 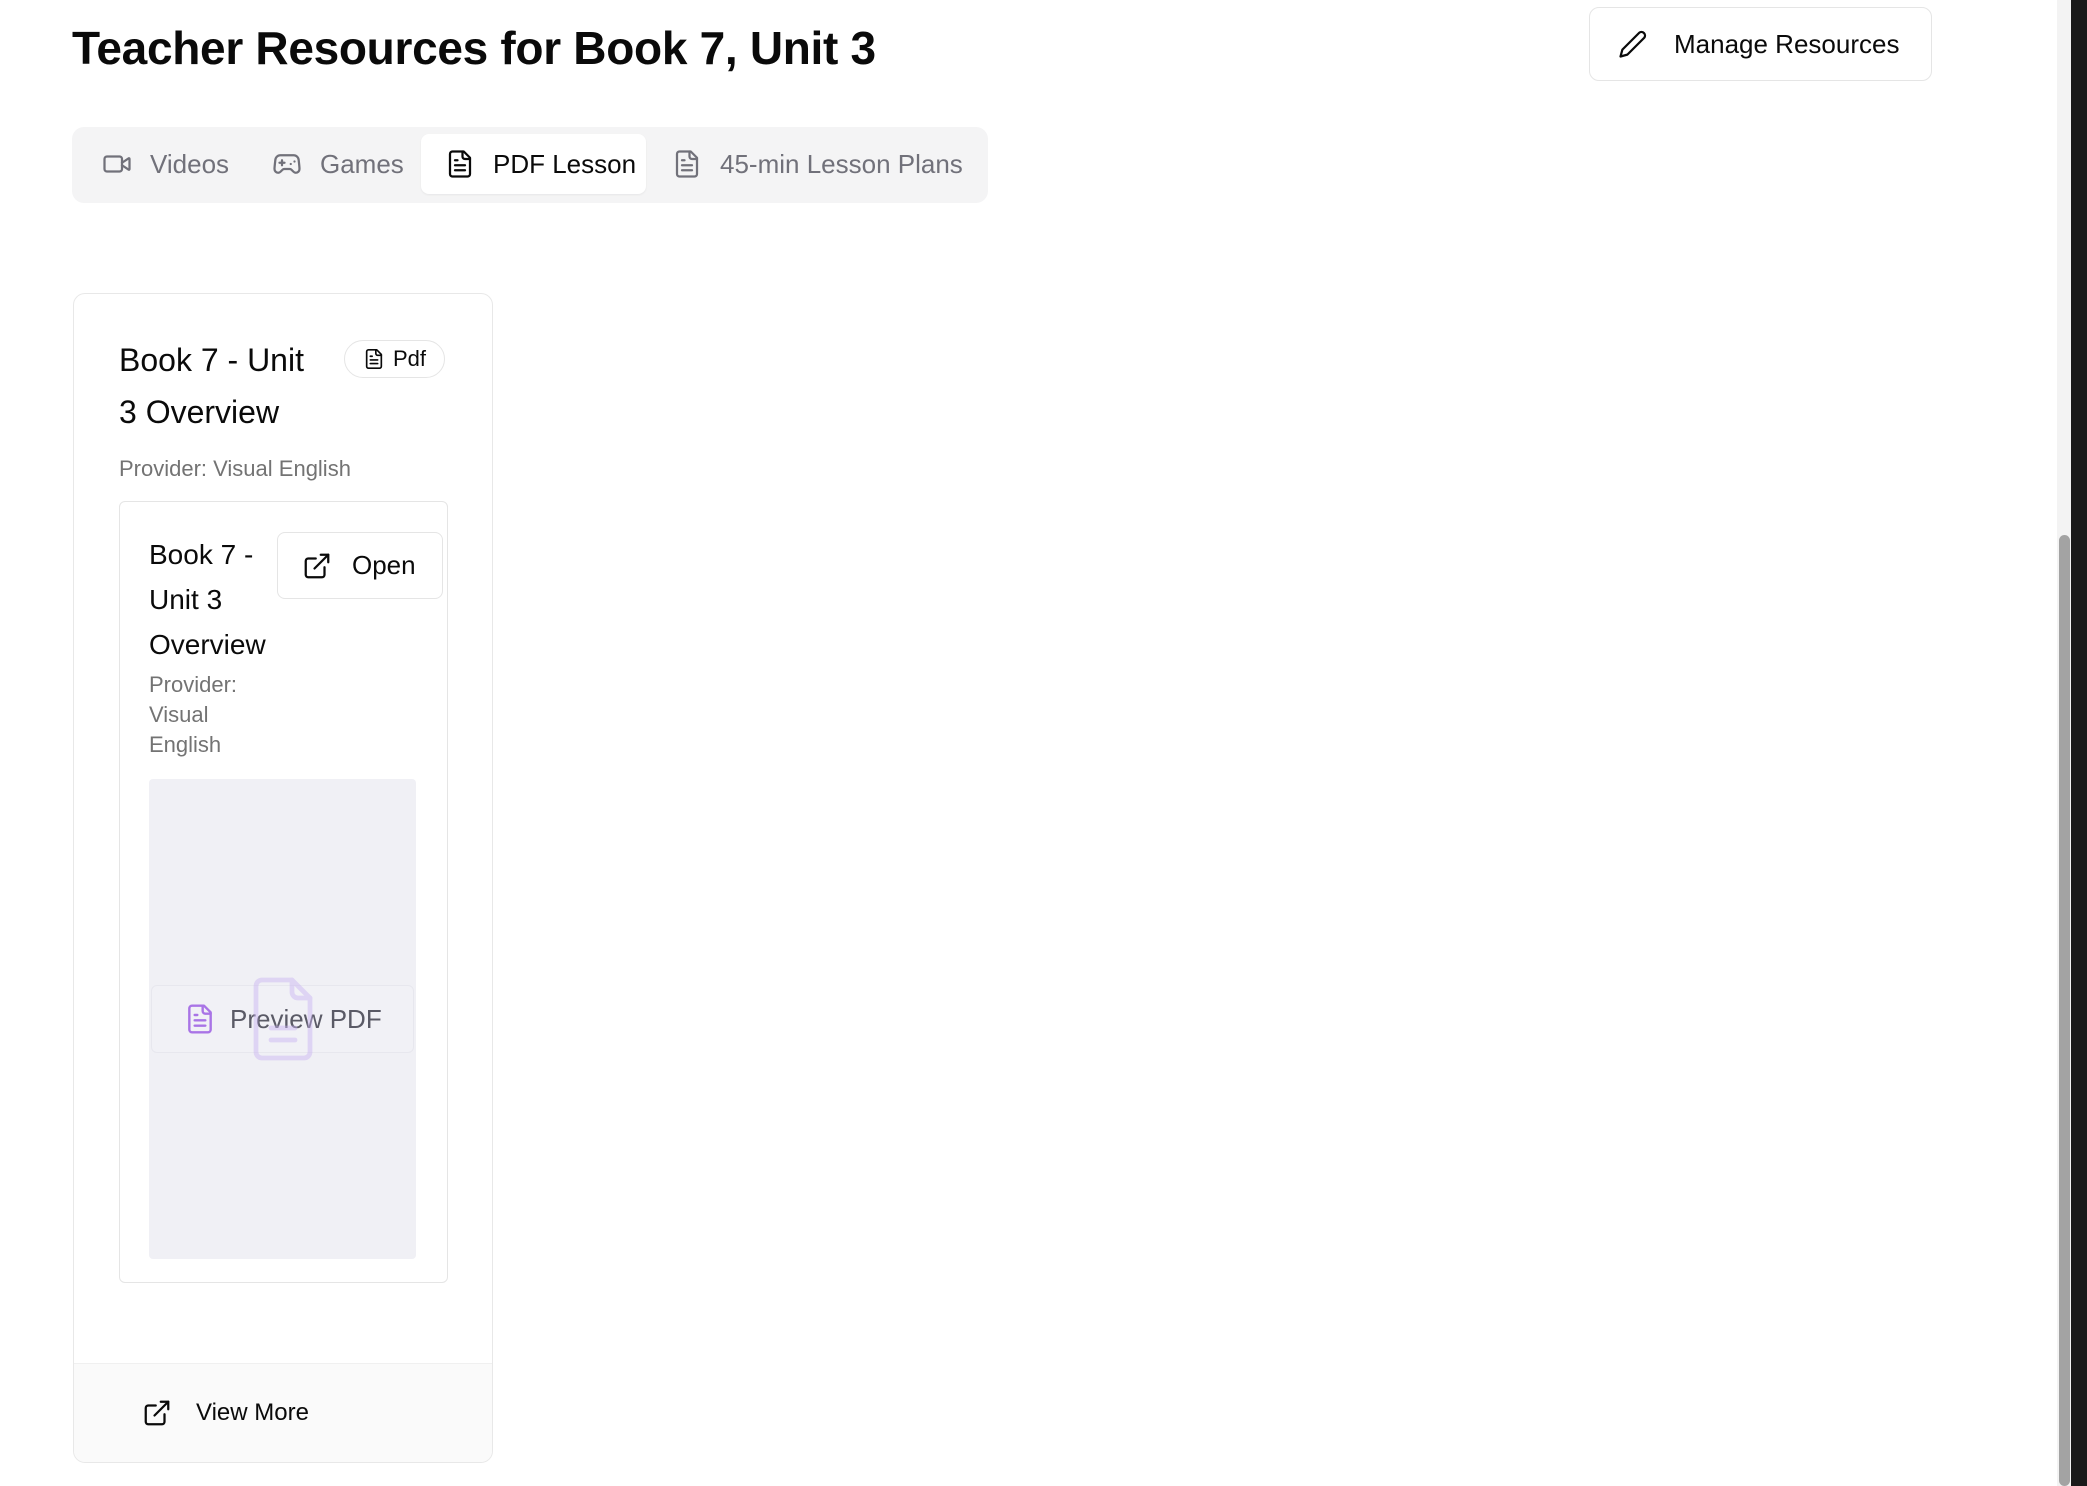 What do you see at coordinates (235, 468) in the screenshot?
I see `resource-card-provider: Provider: Visual English` at bounding box center [235, 468].